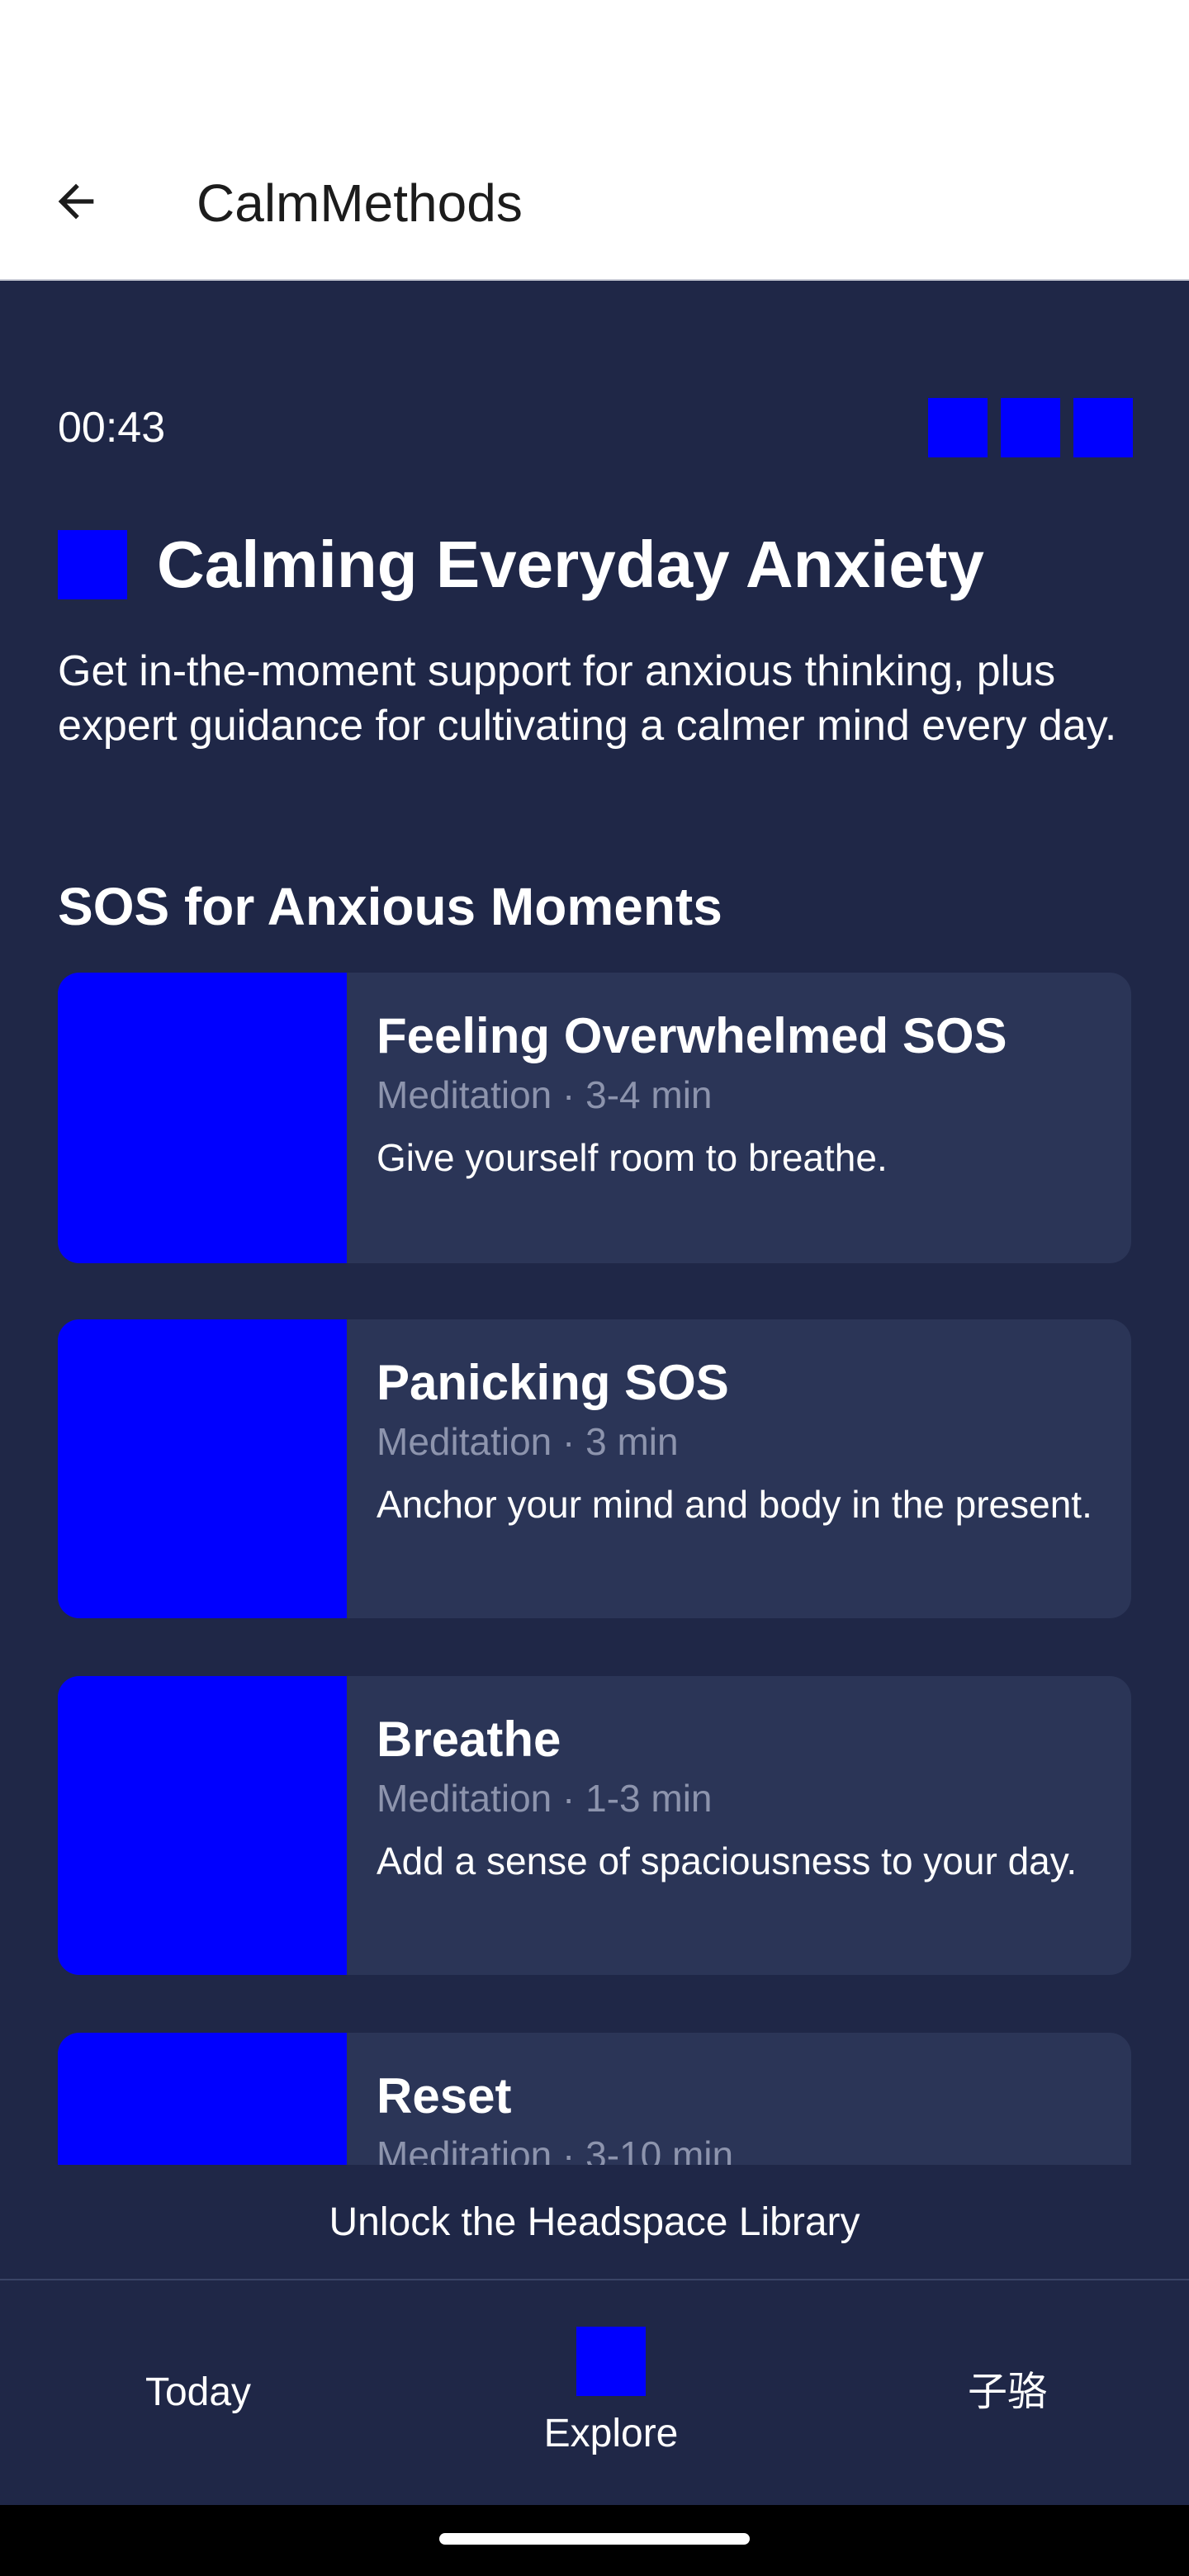 The image size is (1189, 2576). What do you see at coordinates (594, 140) in the screenshot?
I see `app-bar: CalmMethods` at bounding box center [594, 140].